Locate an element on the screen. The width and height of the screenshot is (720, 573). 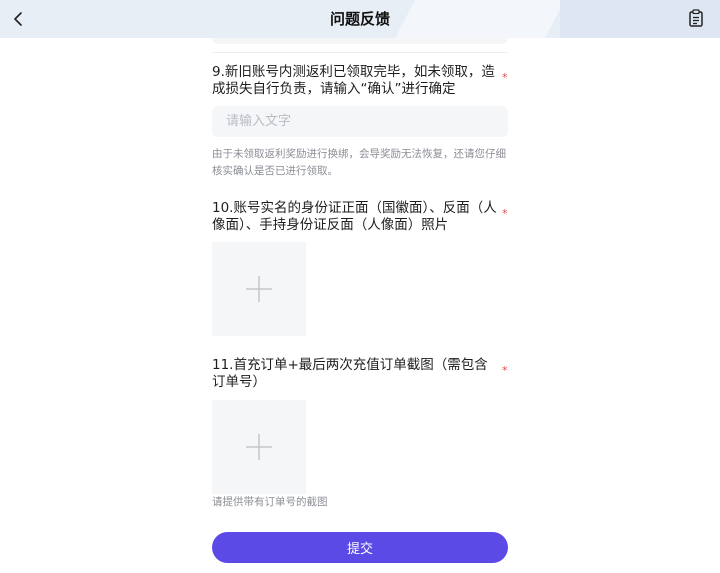
header-bar: 问题反馈 is located at coordinates (360, 19).